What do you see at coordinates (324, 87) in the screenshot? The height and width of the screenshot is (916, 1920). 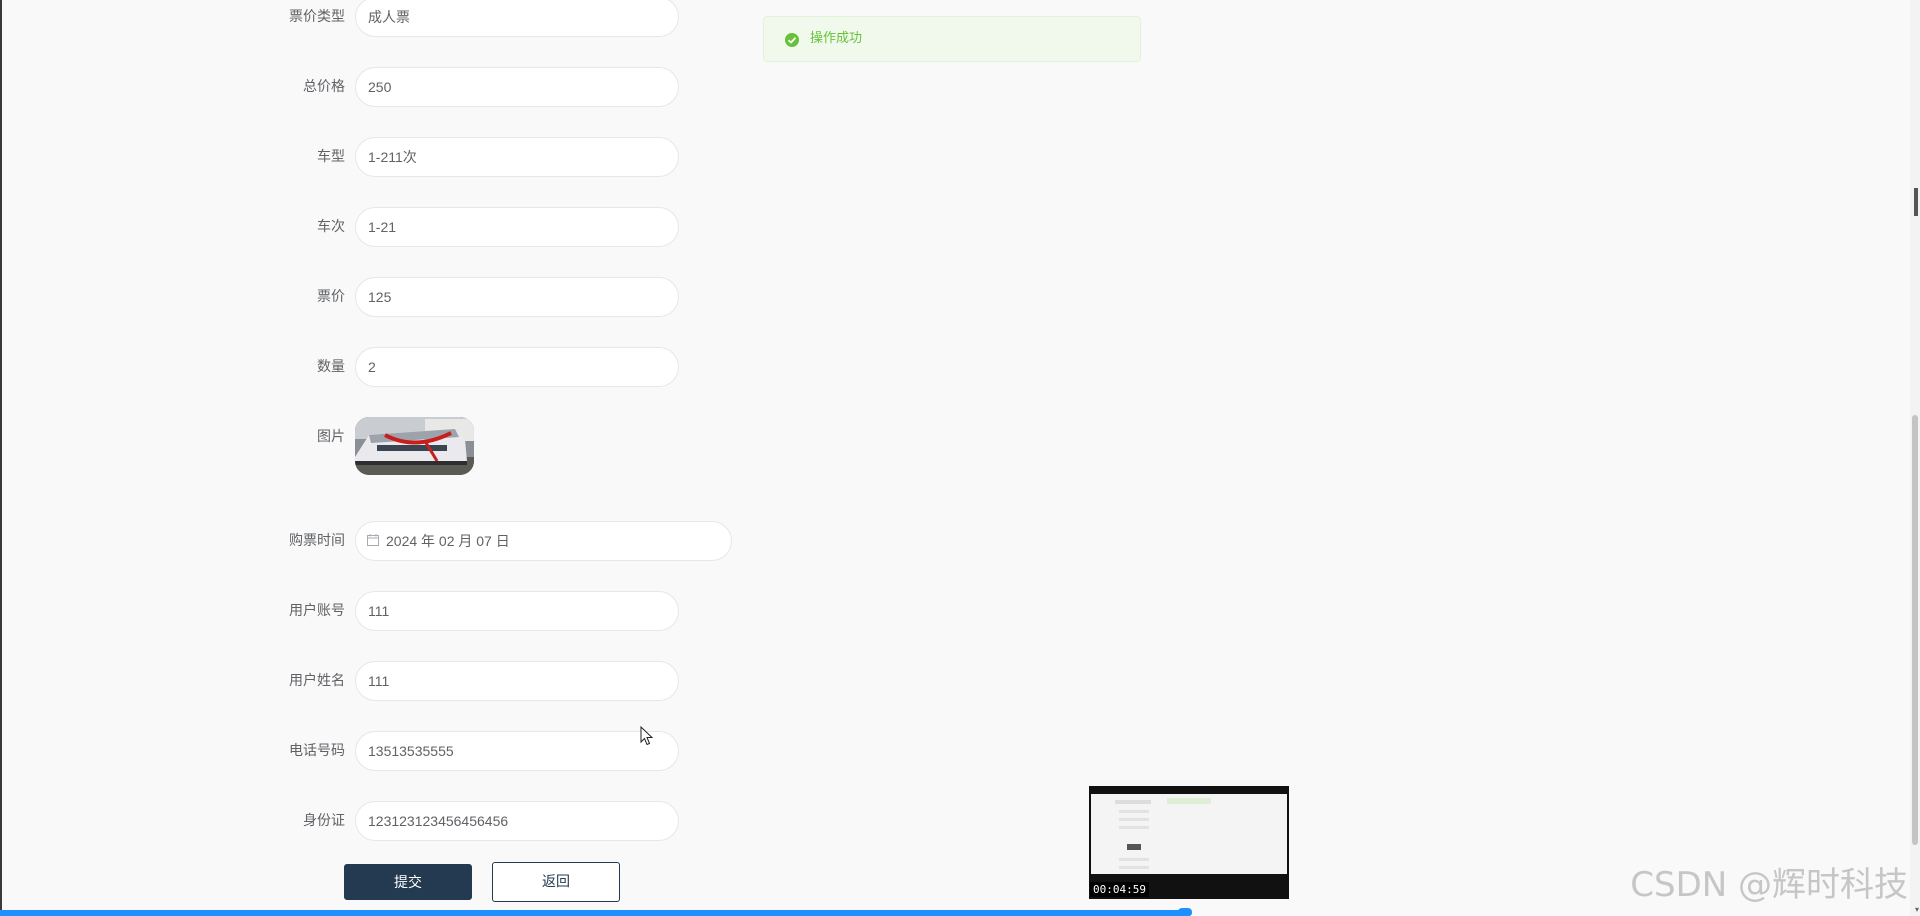 I see `field-label: 总价格` at bounding box center [324, 87].